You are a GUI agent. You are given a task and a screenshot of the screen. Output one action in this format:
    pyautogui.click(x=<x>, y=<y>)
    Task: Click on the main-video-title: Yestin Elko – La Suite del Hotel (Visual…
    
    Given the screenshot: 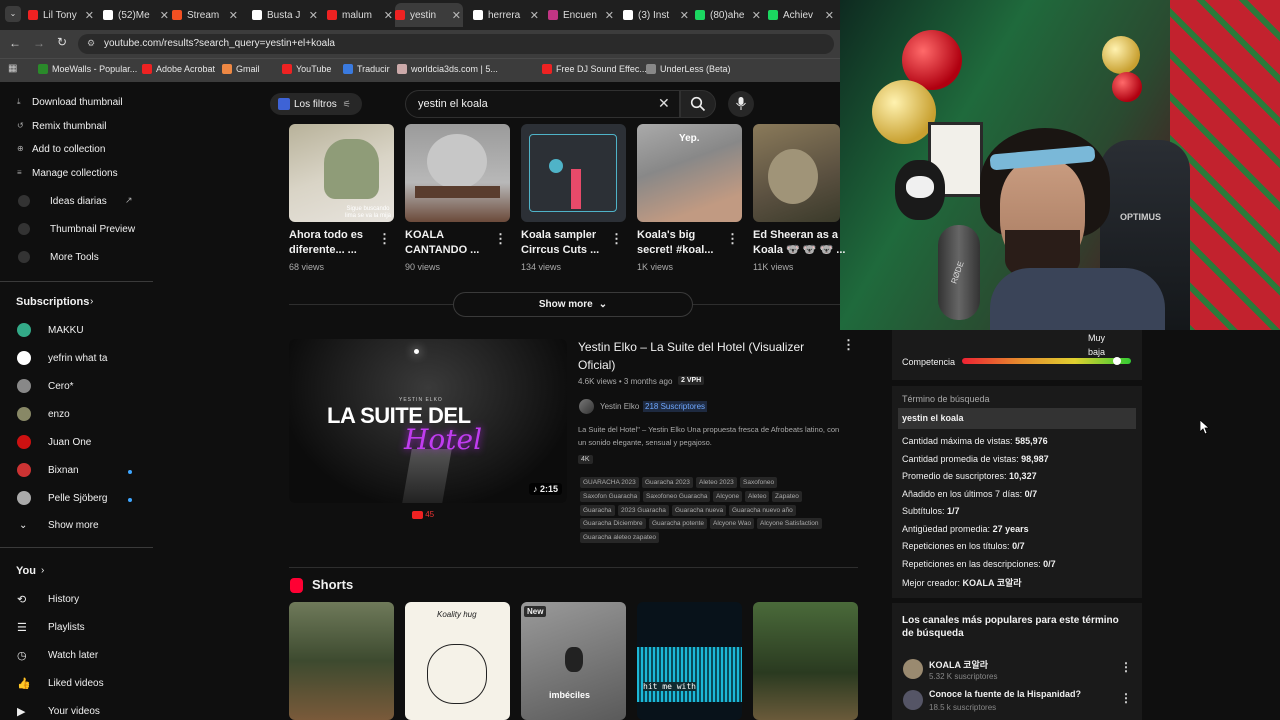 What is the action you would take?
    pyautogui.click(x=691, y=347)
    